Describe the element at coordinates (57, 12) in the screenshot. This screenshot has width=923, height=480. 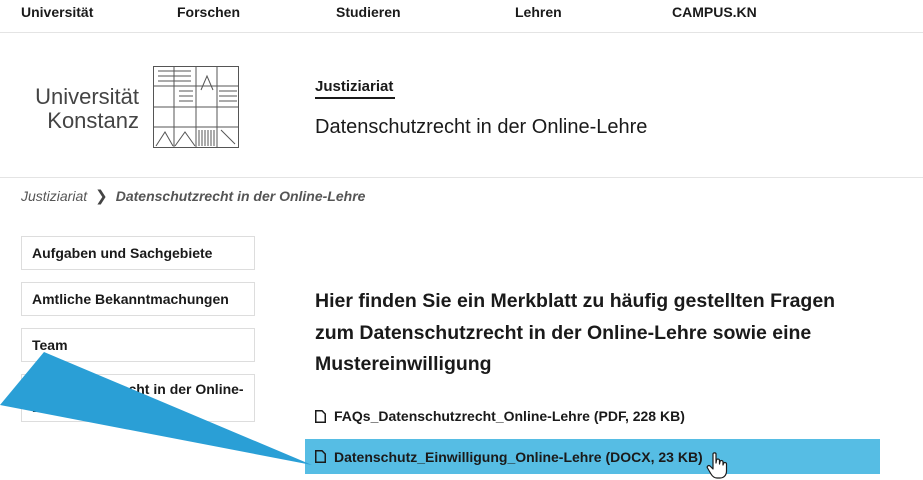
I see `nav-universitaet: Universität` at that location.